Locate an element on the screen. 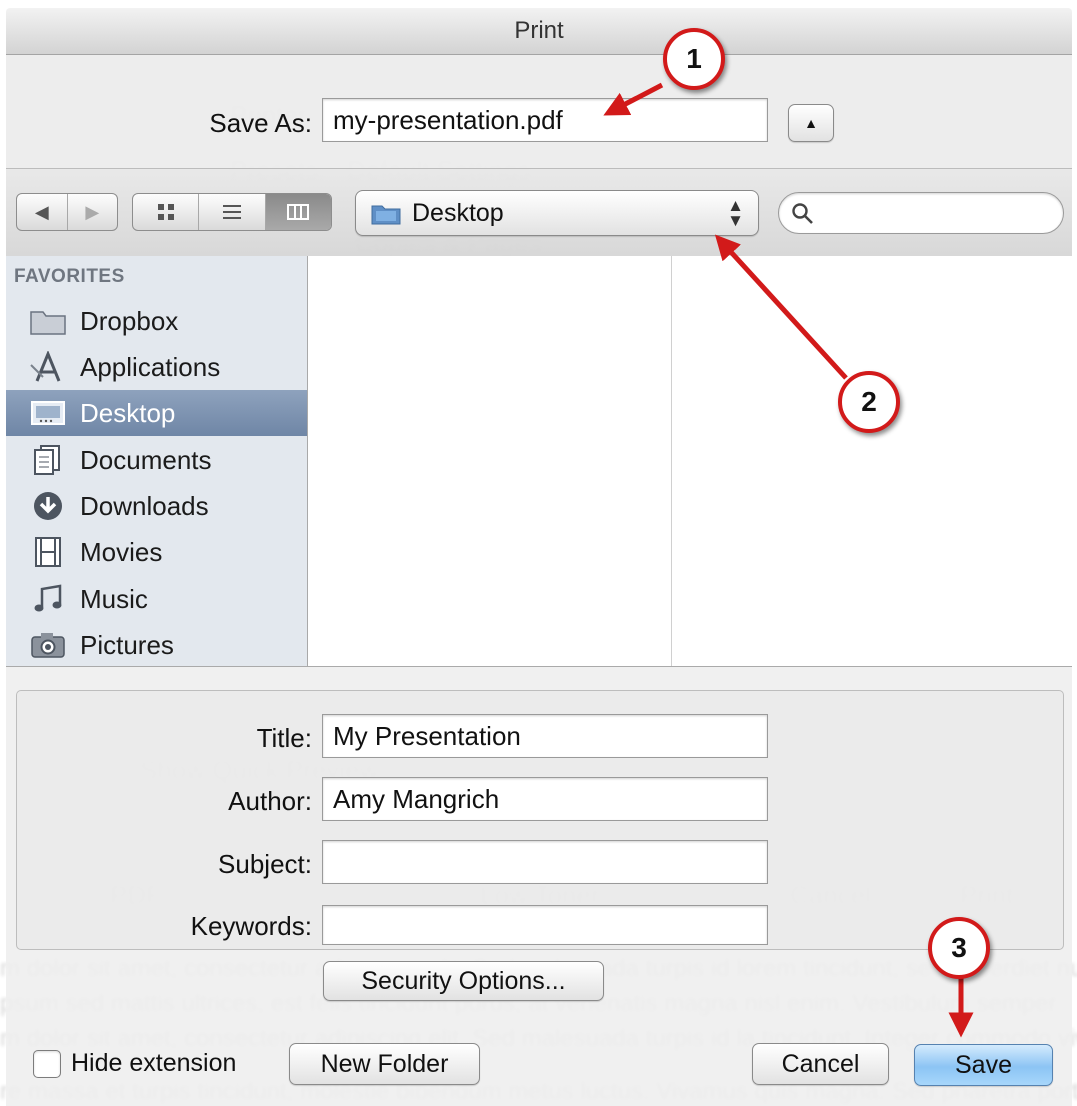 This screenshot has width=1077, height=1106. annotation-marker-3: 3 is located at coordinates (959, 948).